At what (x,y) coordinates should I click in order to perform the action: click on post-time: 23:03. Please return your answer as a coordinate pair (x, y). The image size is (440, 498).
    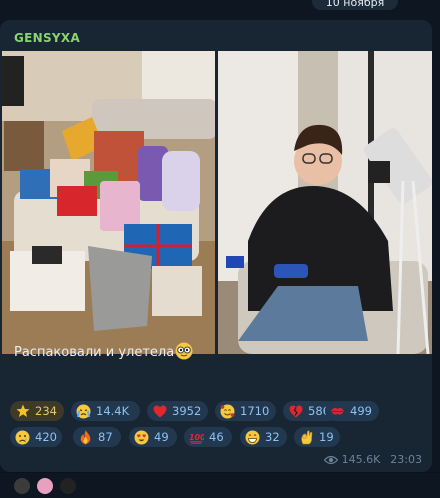
    Looking at the image, I should click on (406, 459).